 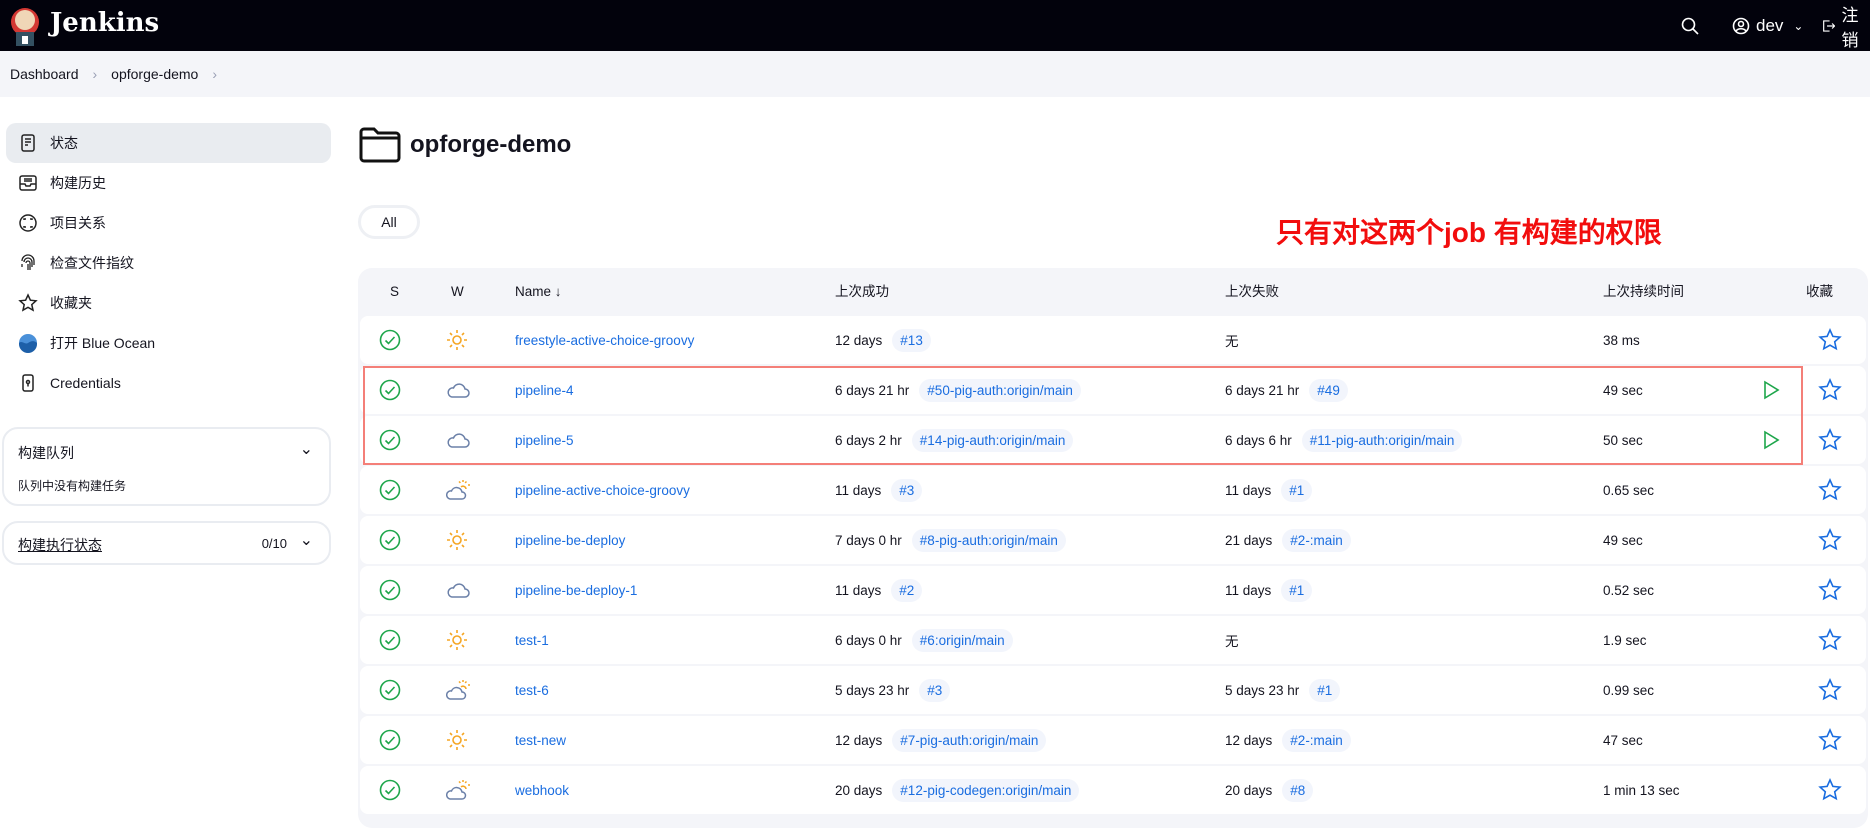 I want to click on last-success-build-link: #8-pig-auth:origin/main, so click(x=988, y=540).